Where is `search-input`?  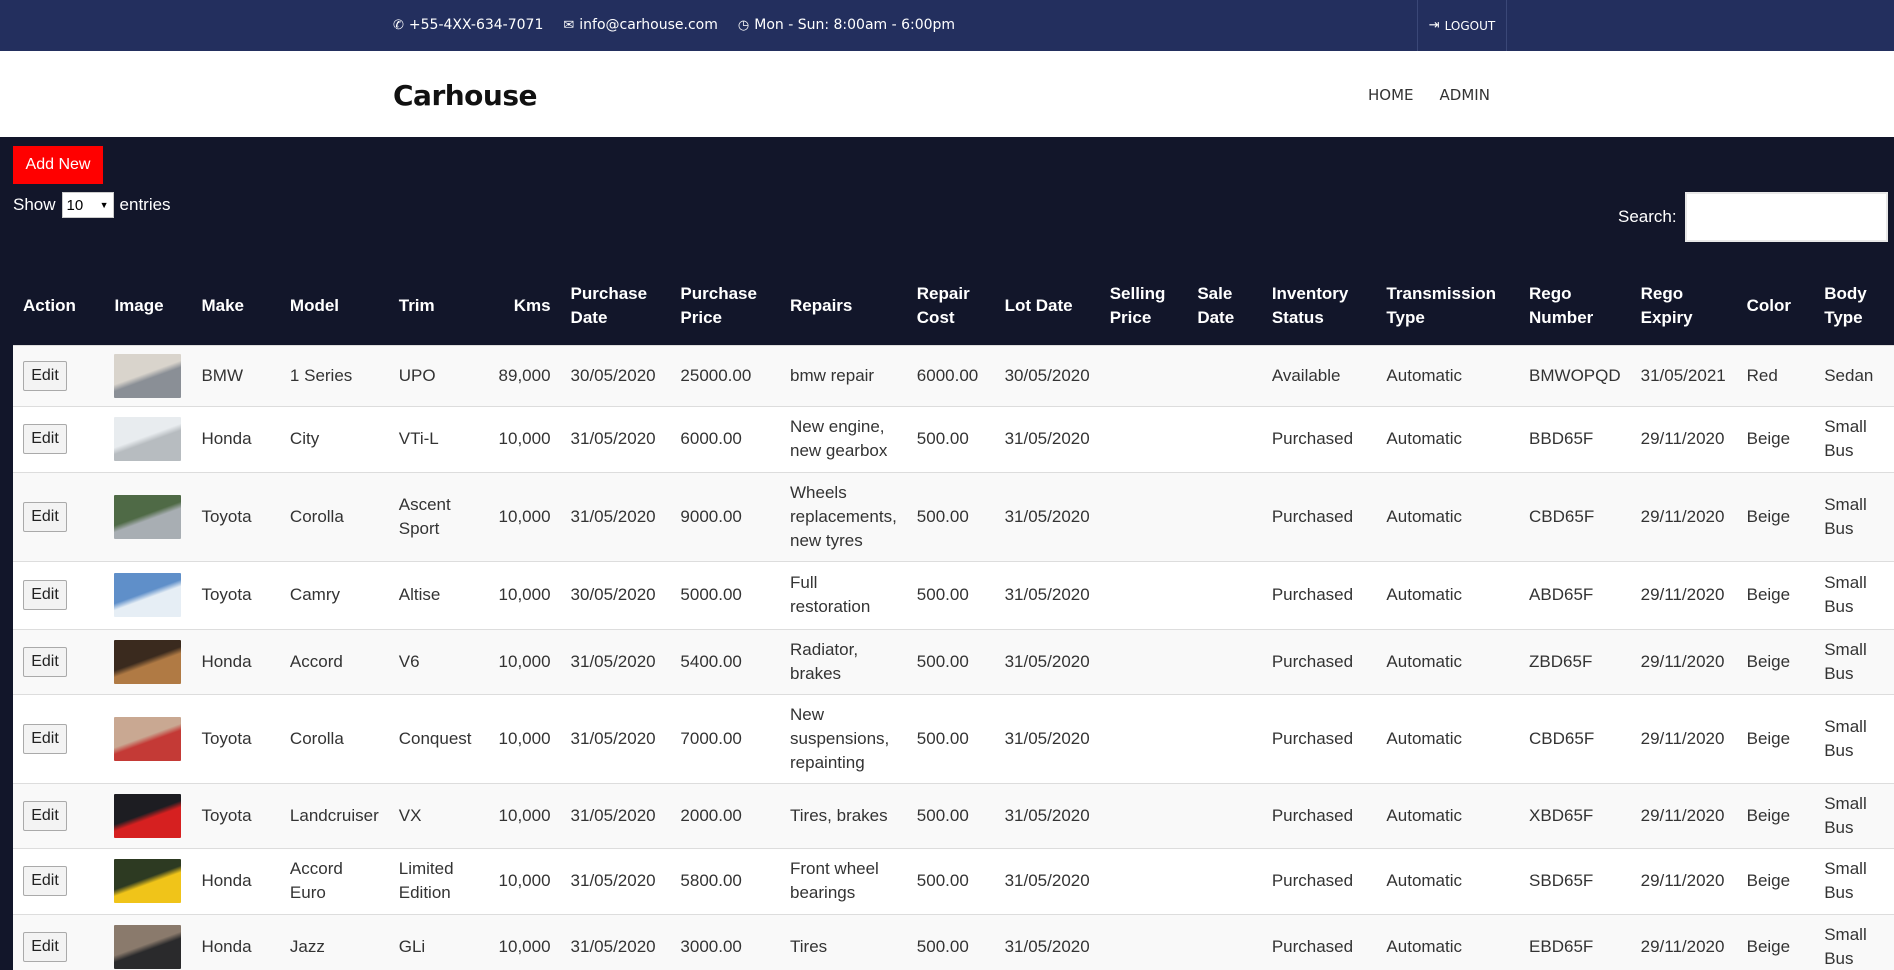 search-input is located at coordinates (1786, 217).